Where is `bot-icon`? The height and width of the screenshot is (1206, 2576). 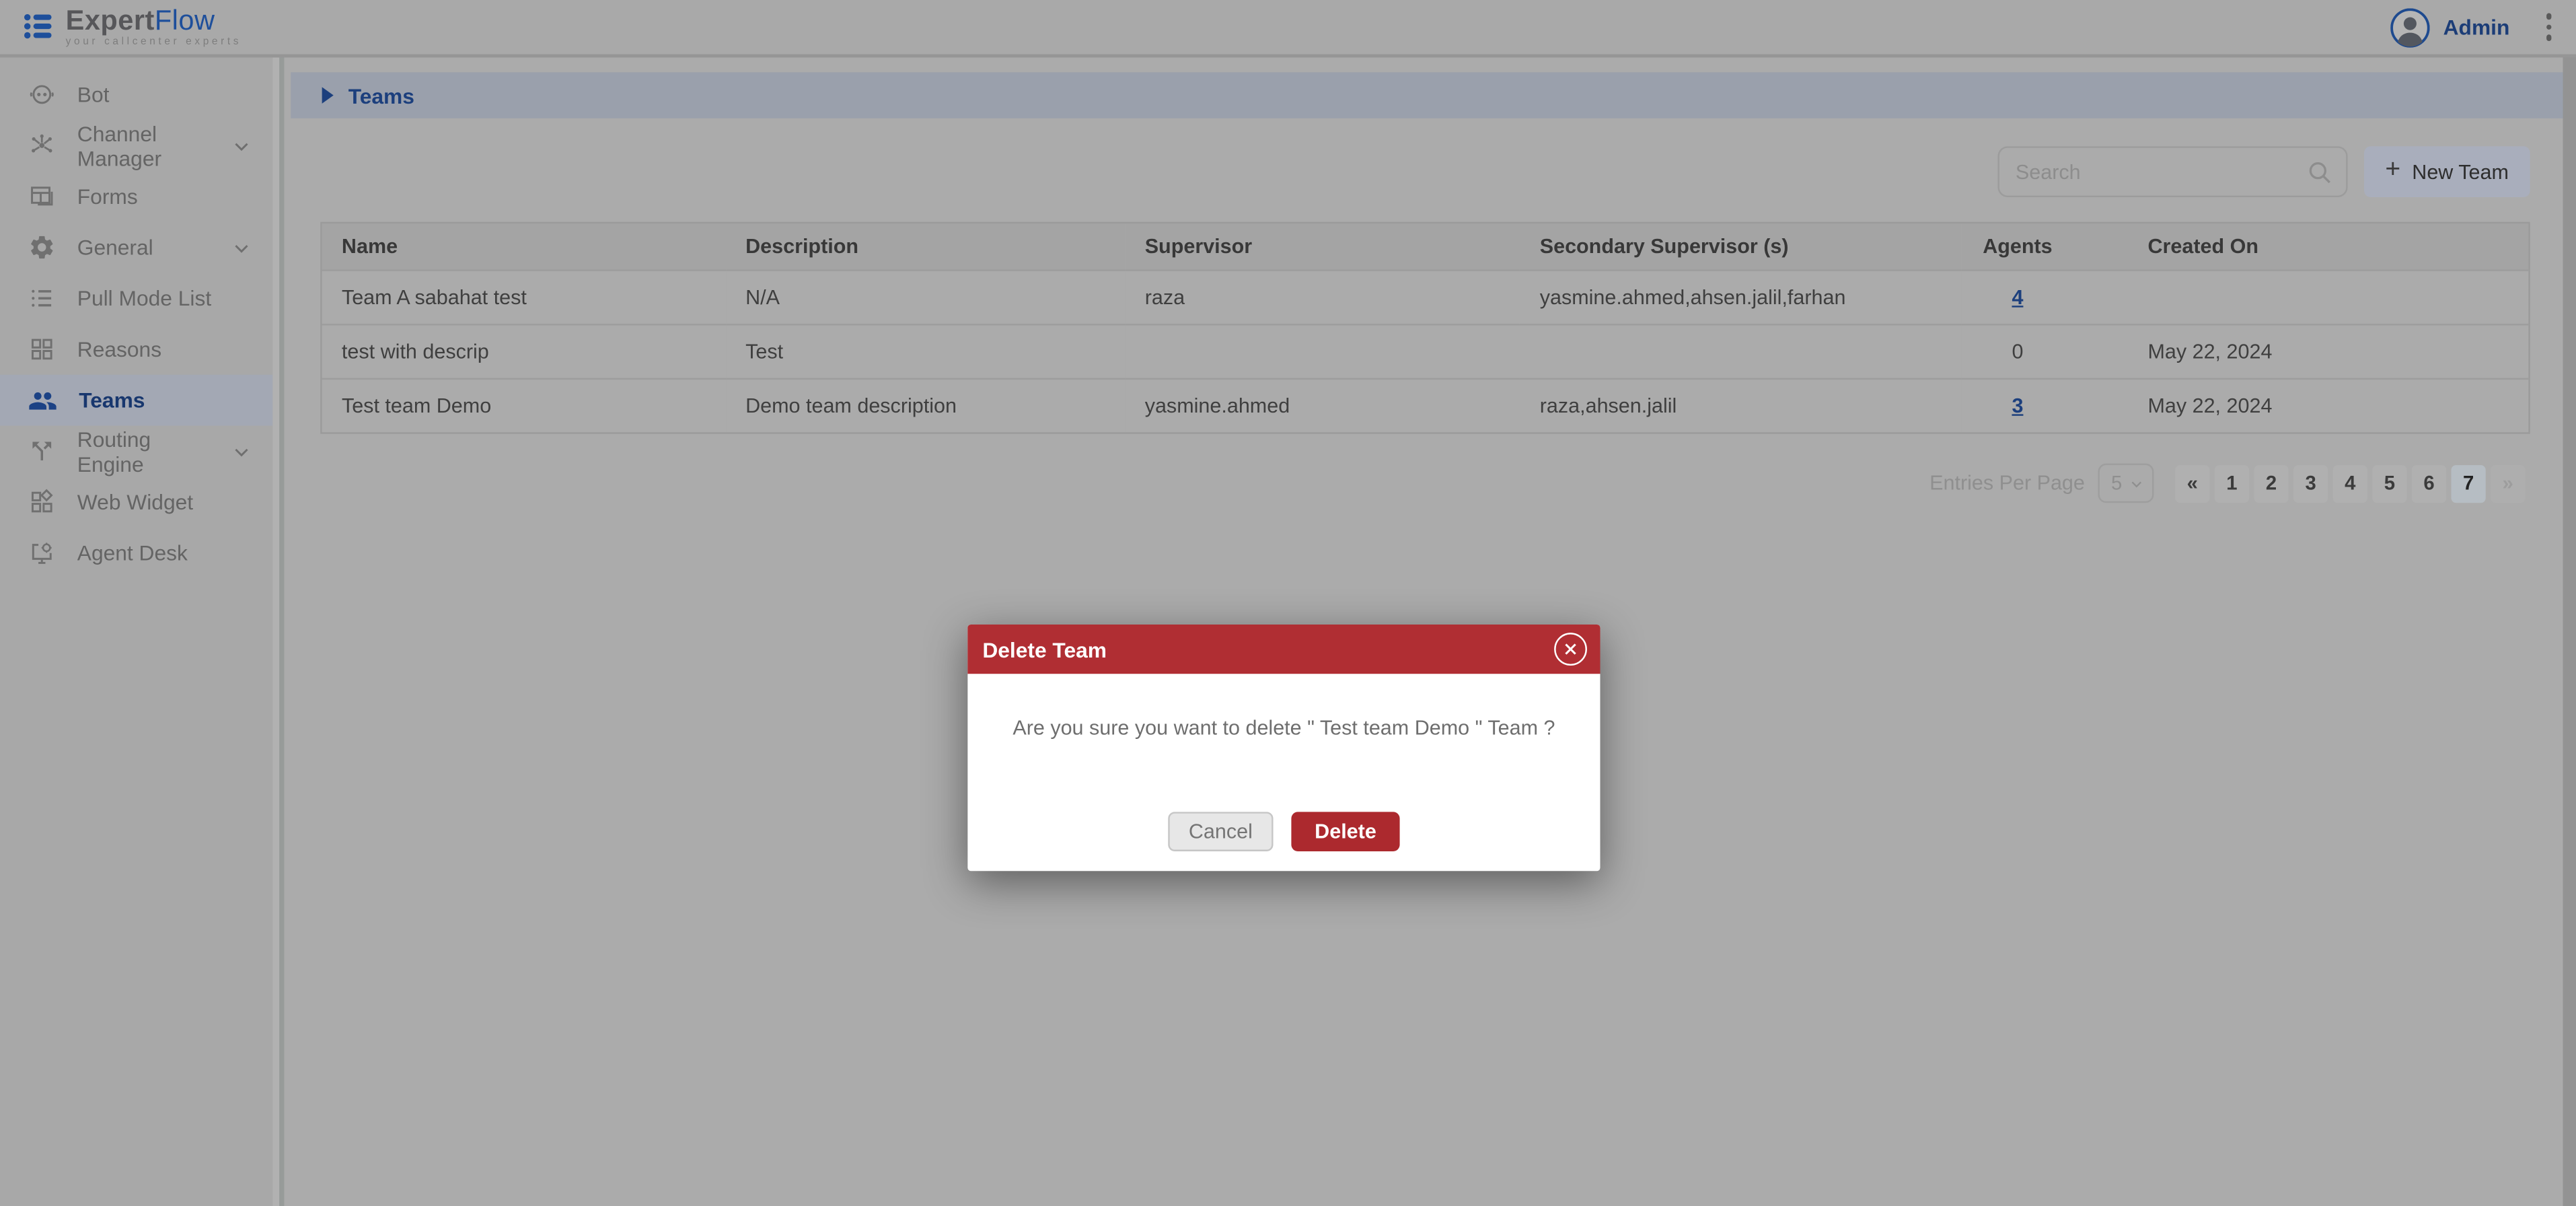
bot-icon is located at coordinates (42, 94).